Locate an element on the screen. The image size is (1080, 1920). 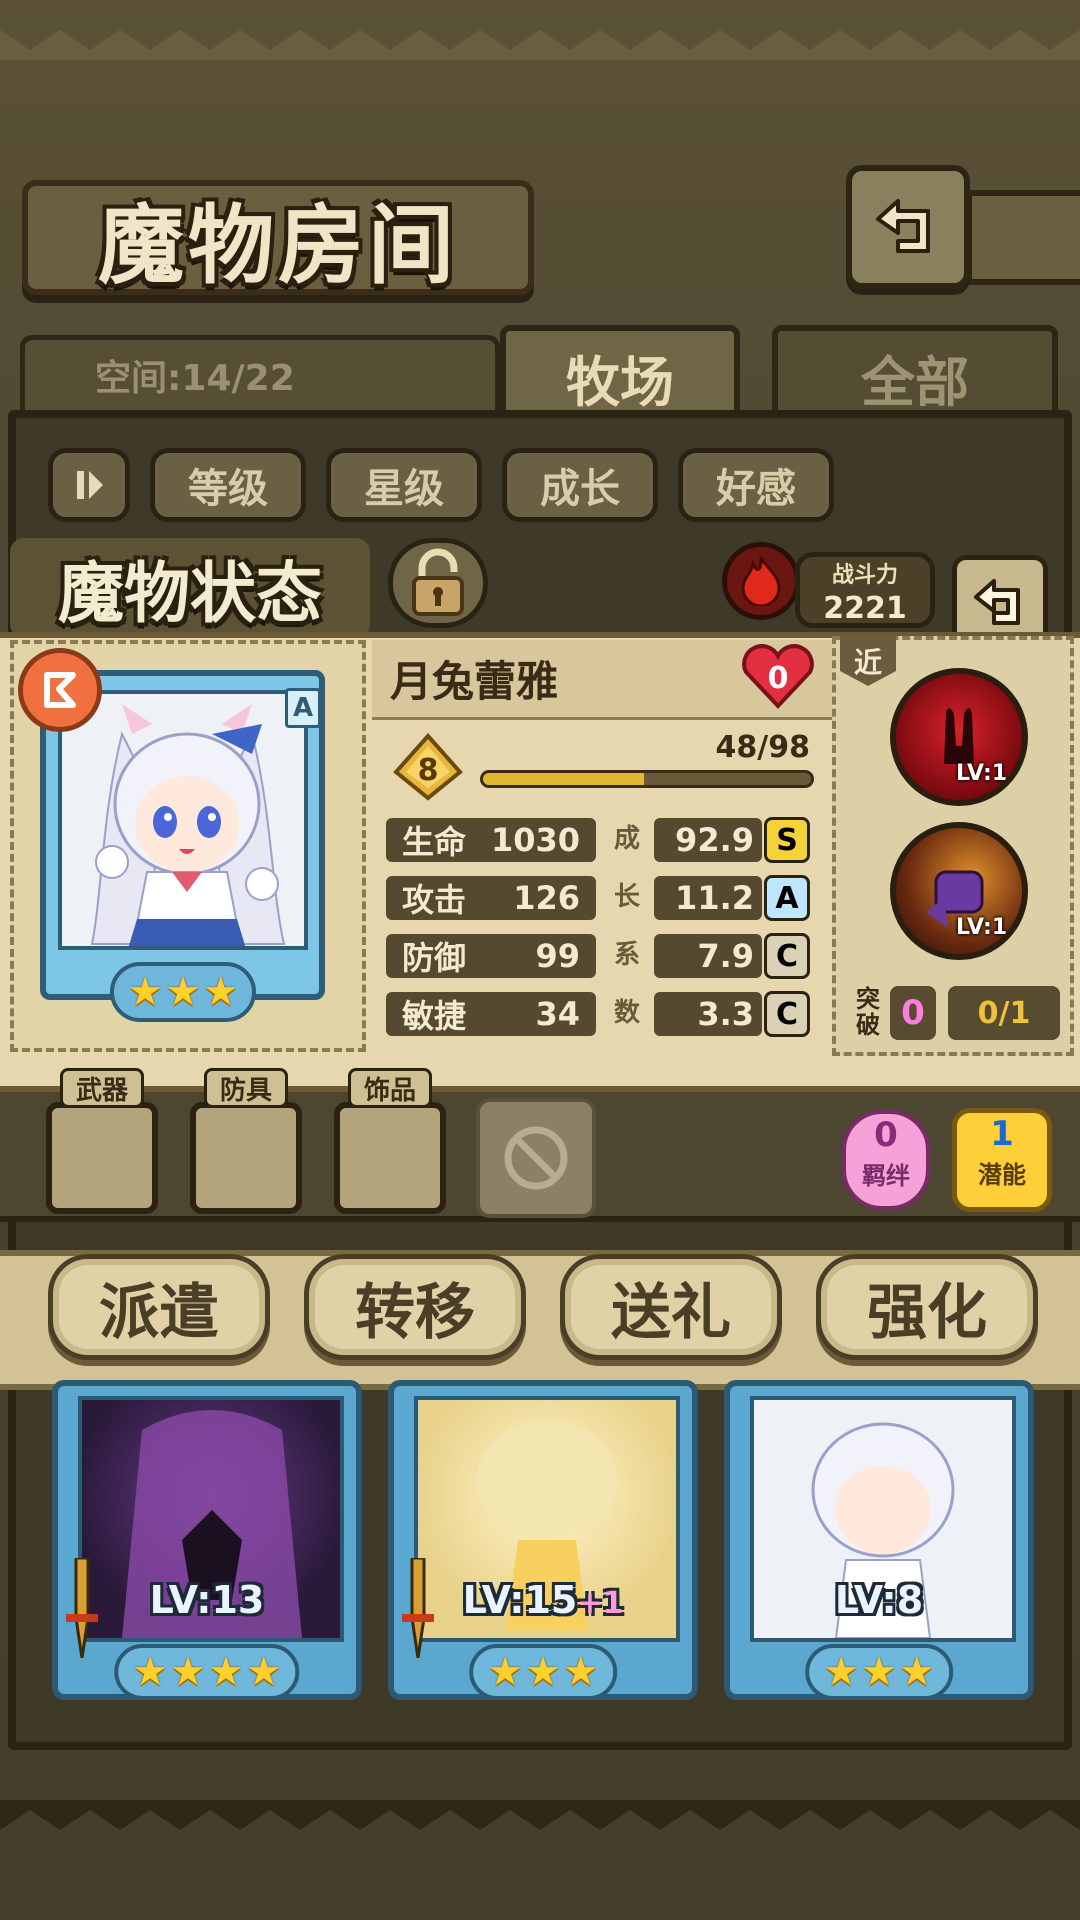
dispatch-button: 派遣 is located at coordinates (159, 1307).